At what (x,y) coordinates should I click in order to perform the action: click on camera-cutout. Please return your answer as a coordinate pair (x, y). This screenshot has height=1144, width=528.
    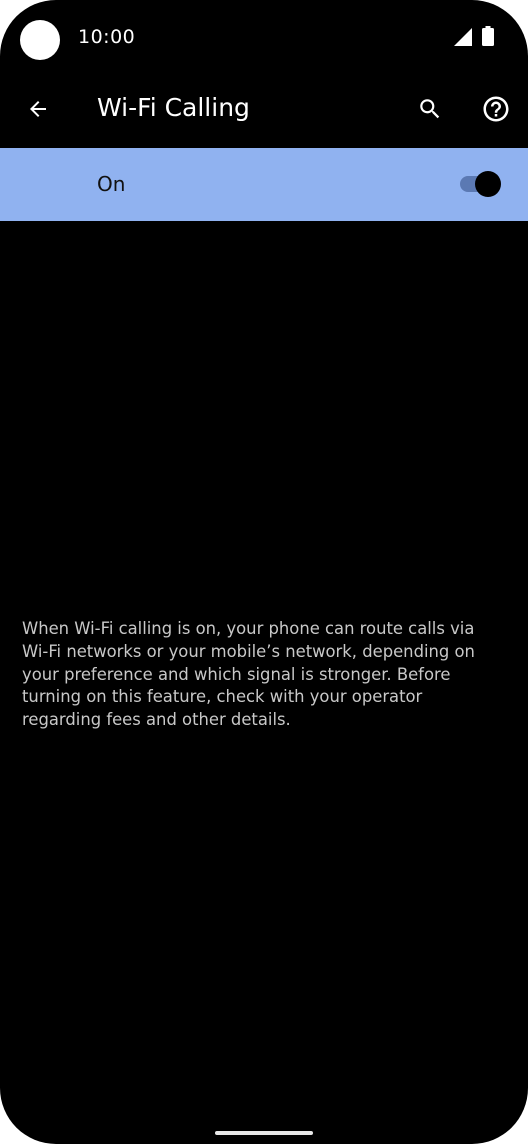
    Looking at the image, I should click on (40, 40).